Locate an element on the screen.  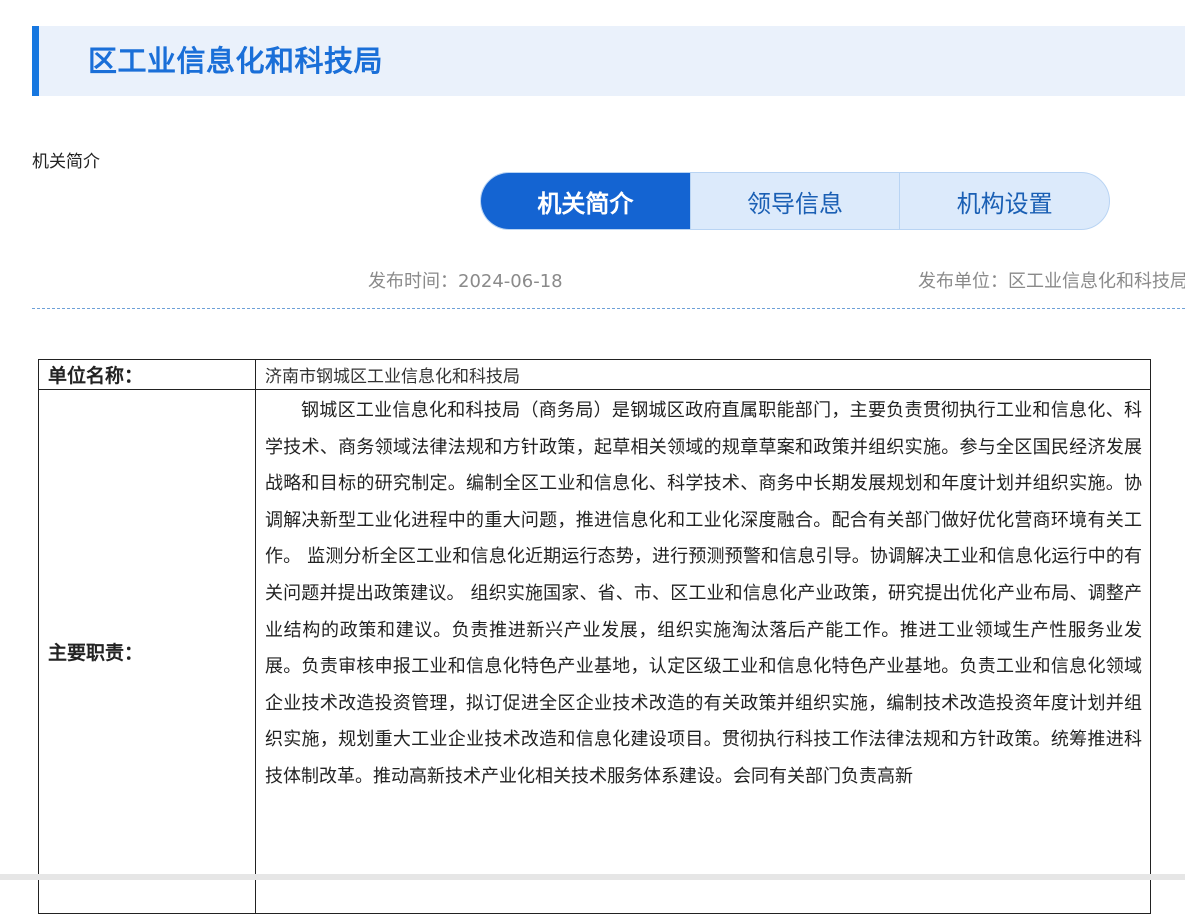
tab-leader-info: 领导信息 is located at coordinates (794, 201).